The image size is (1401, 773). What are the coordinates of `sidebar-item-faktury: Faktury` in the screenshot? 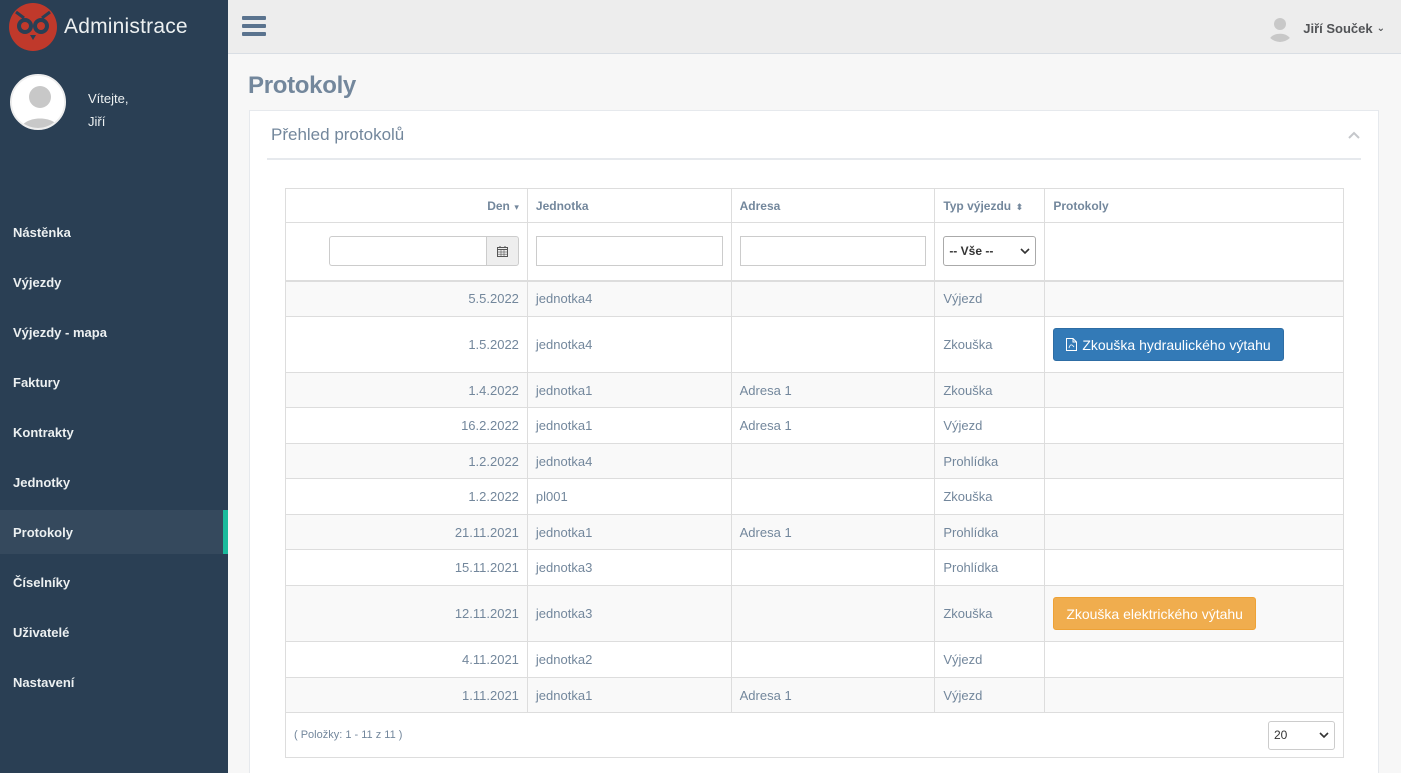 It's located at (114, 382).